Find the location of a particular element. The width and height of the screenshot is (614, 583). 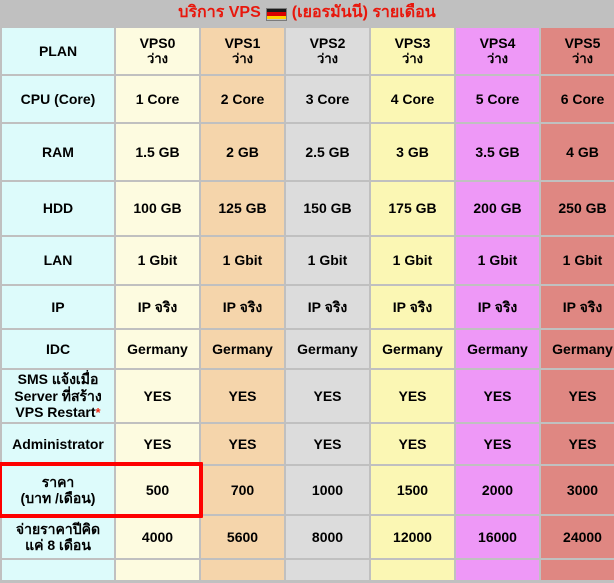

sms-label-line-1: SMS แจ้งเมื่อ is located at coordinates (58, 379).